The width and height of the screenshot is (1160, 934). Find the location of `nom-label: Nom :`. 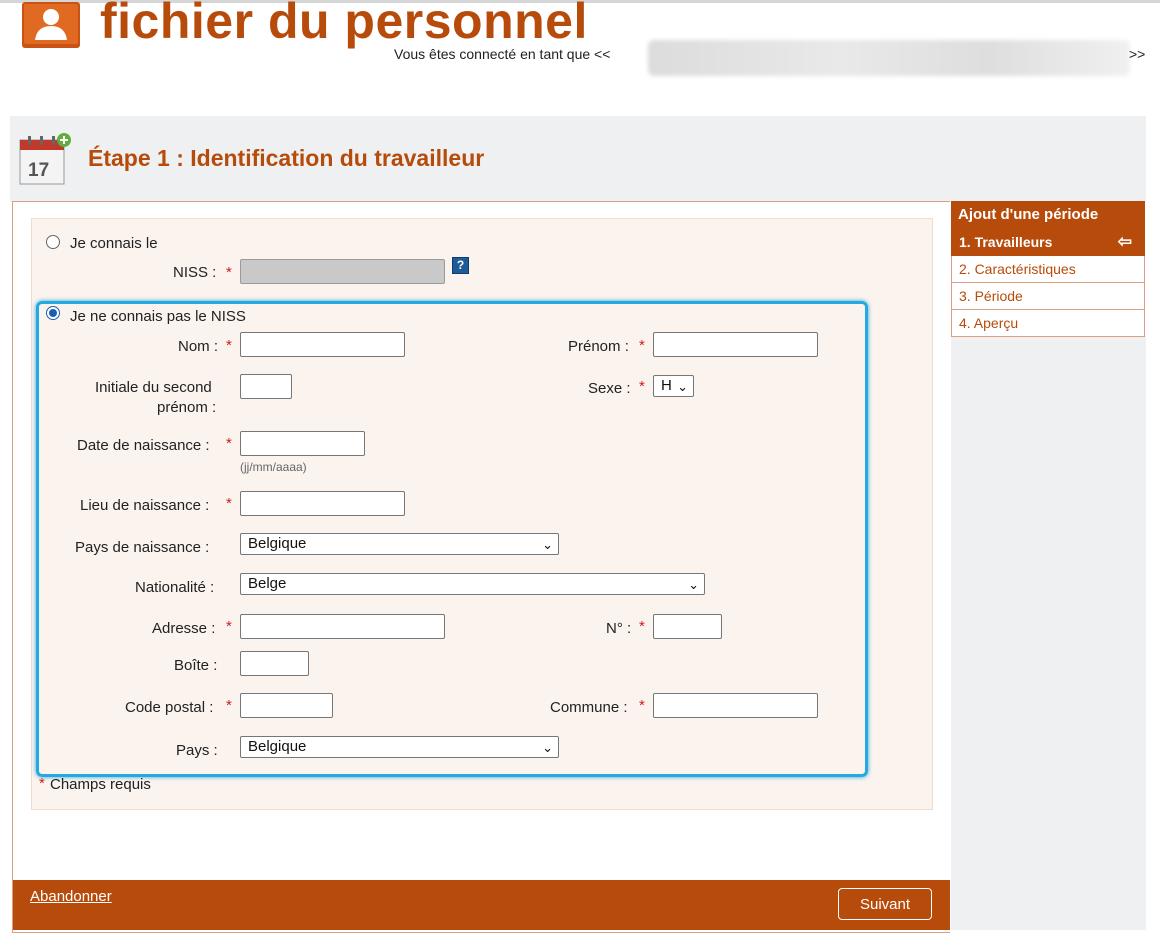

nom-label: Nom : is located at coordinates (198, 346).